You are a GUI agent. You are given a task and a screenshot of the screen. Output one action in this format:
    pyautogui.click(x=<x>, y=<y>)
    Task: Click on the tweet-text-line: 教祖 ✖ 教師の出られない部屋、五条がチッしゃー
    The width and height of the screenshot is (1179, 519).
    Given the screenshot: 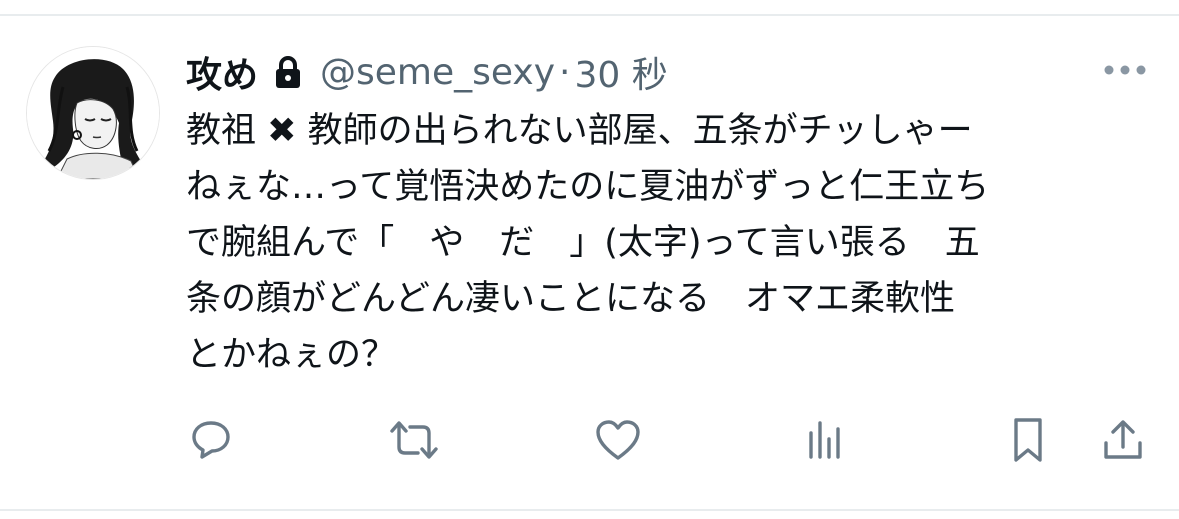 What is the action you would take?
    pyautogui.click(x=579, y=131)
    